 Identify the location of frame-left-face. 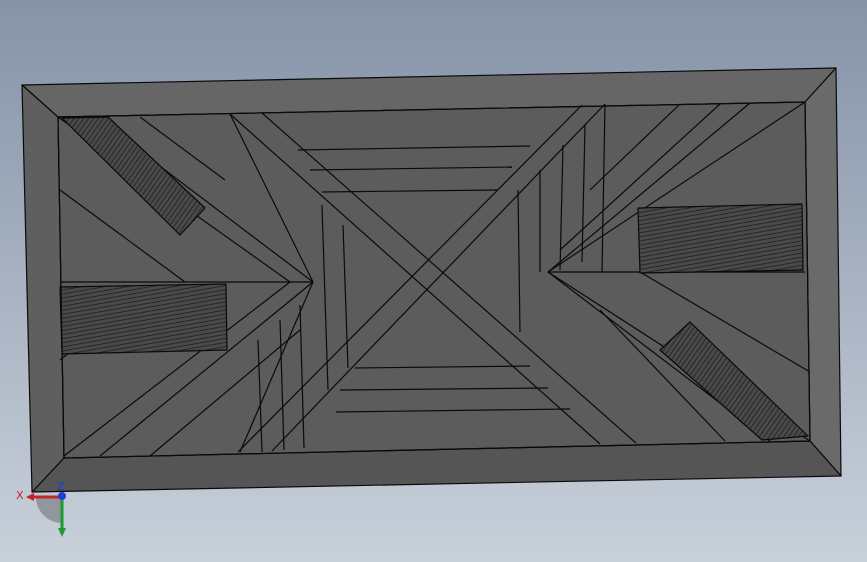
(43, 288).